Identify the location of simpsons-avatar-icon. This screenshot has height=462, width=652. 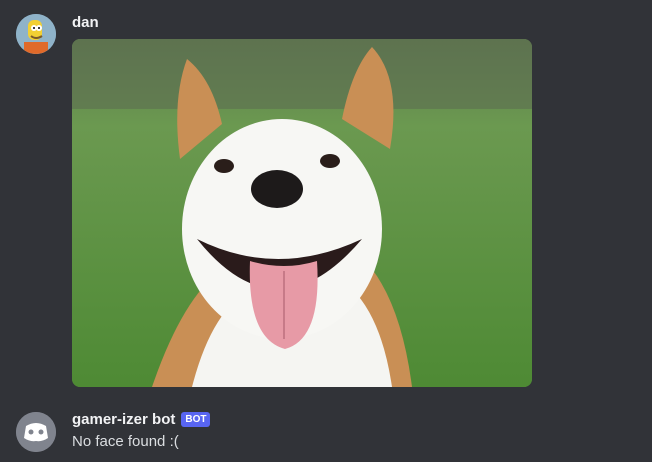
(36, 34).